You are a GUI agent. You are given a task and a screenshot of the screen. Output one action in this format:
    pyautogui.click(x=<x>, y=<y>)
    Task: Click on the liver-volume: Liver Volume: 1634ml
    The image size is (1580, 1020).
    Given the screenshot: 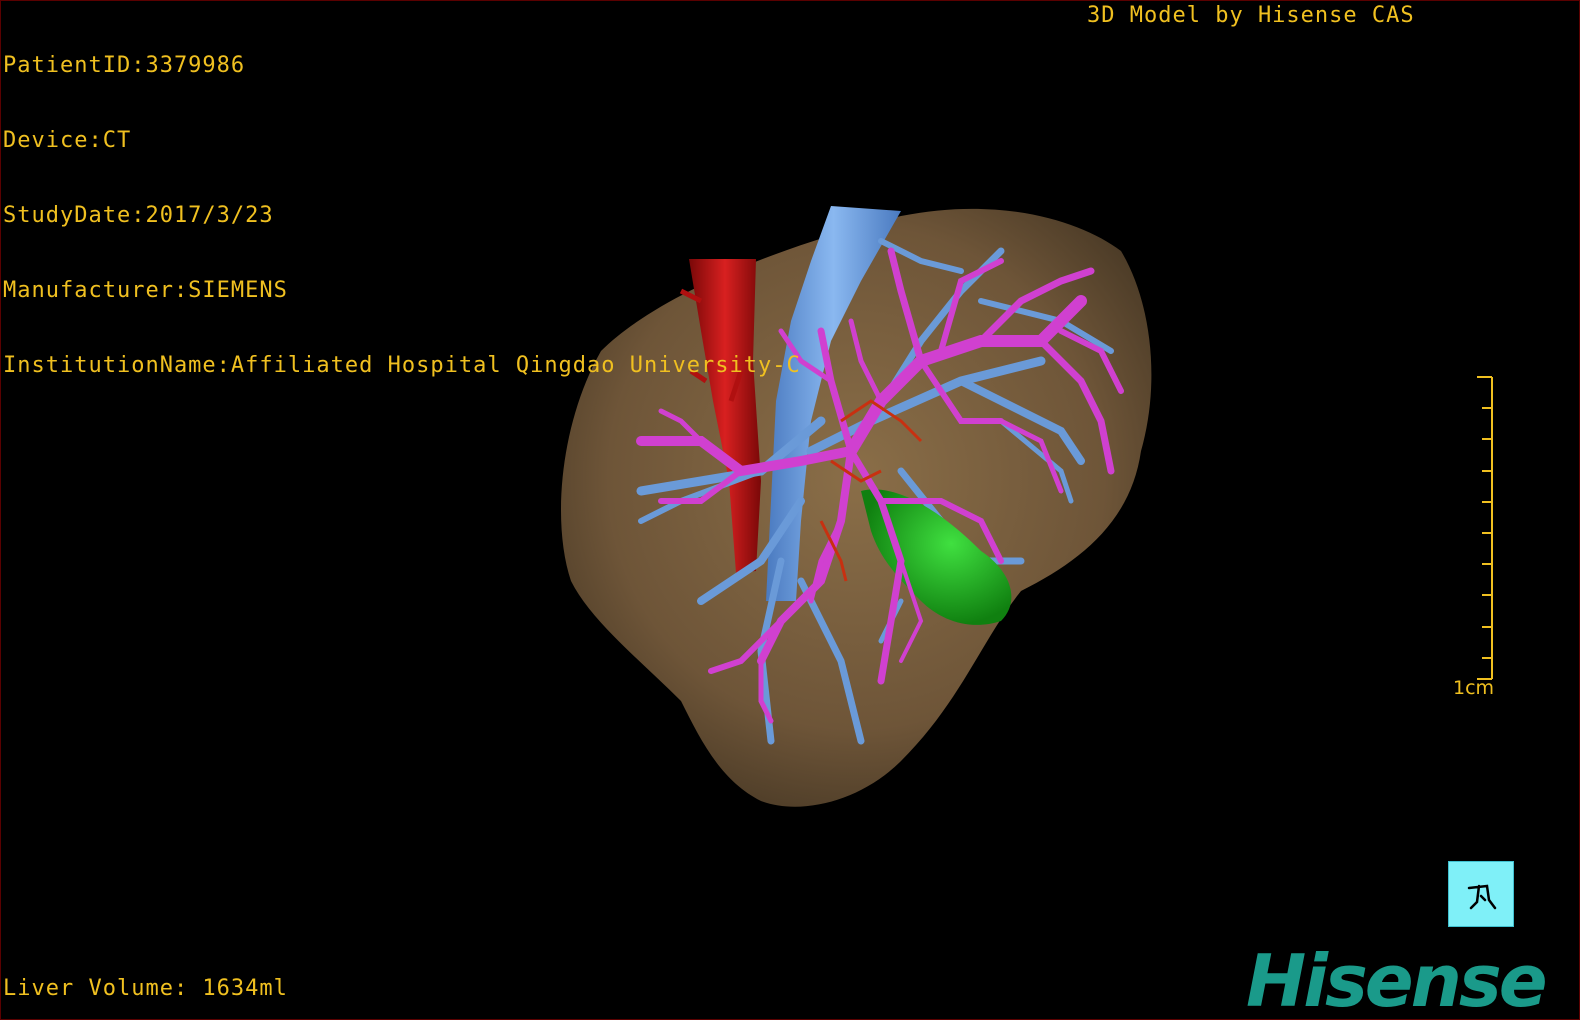 What is the action you would take?
    pyautogui.click(x=145, y=988)
    